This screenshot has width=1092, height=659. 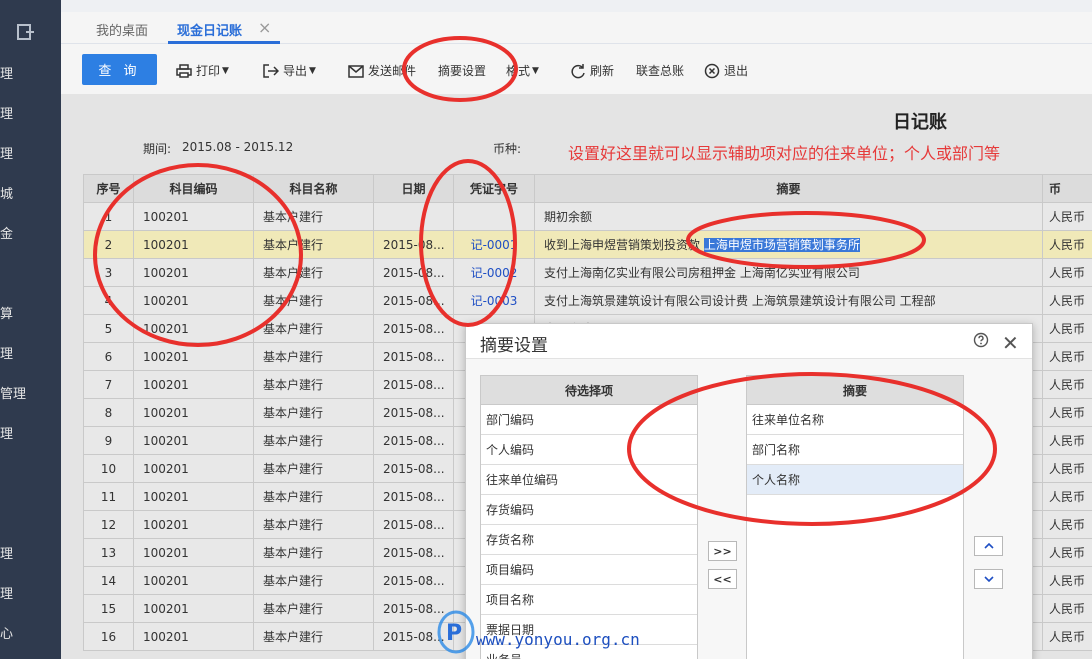 I want to click on watermark-logo-icon: P, so click(x=456, y=632).